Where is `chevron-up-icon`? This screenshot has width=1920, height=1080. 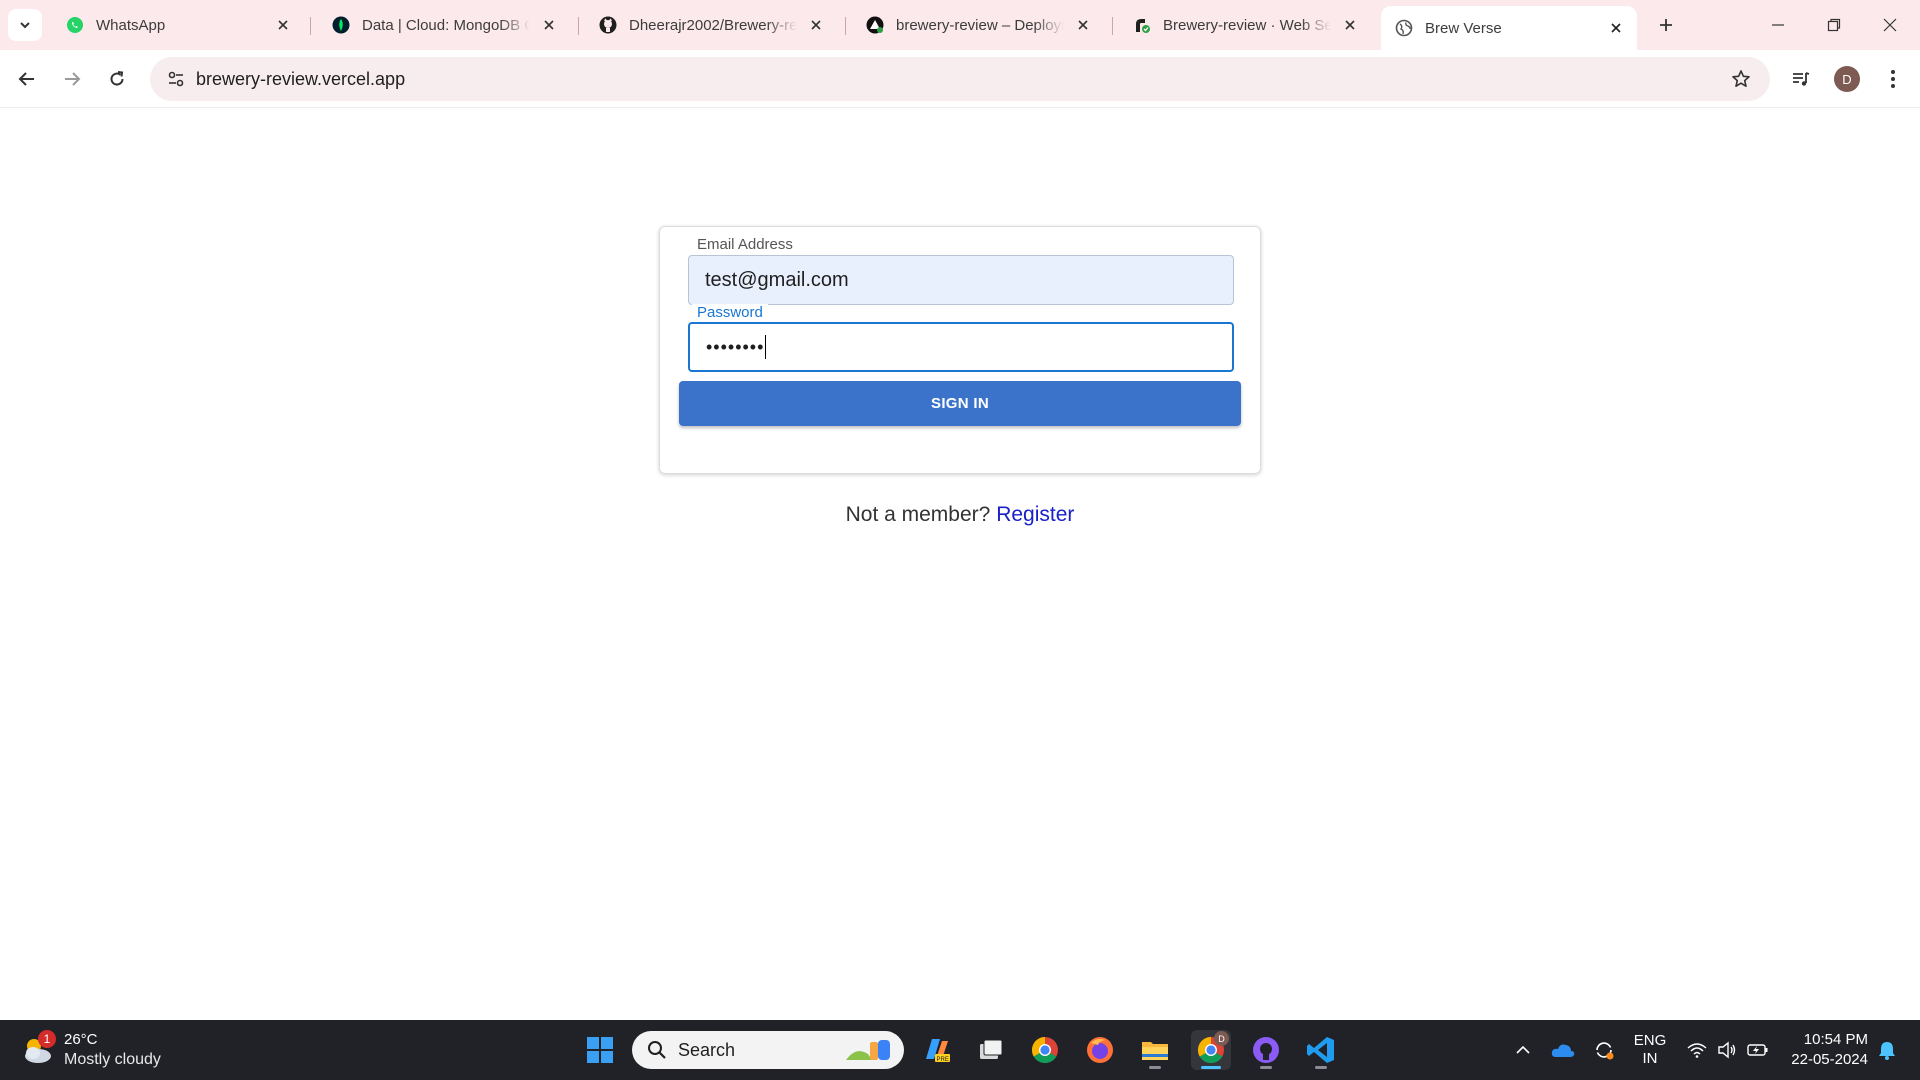 chevron-up-icon is located at coordinates (1523, 1049).